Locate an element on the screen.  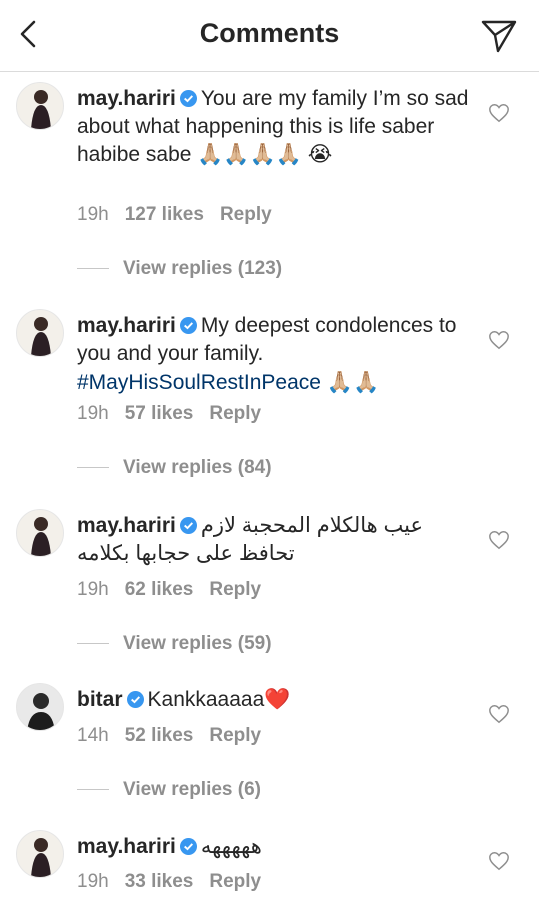
page-title: Comments is located at coordinates (269, 33).